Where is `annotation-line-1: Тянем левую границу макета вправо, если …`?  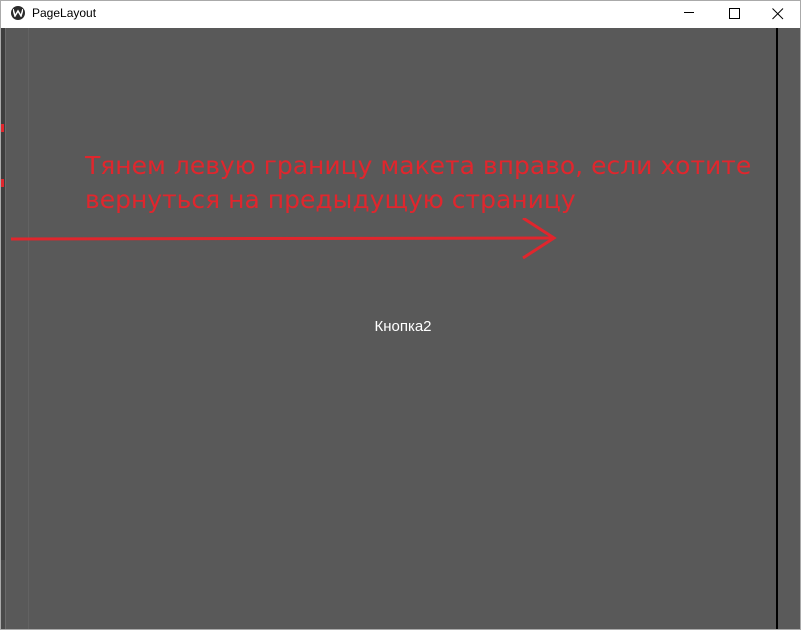
annotation-line-1: Тянем левую границу макета вправо, если … is located at coordinates (418, 165).